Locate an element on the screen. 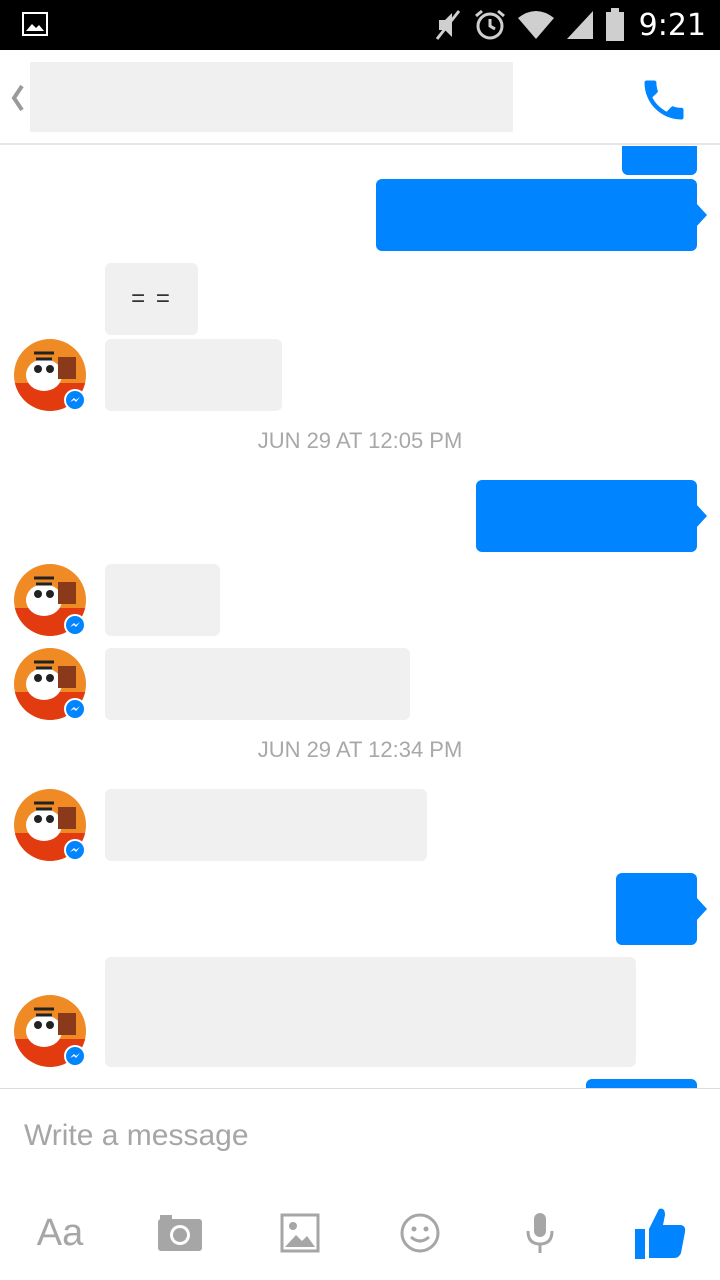  incoming-message: = = is located at coordinates (151, 299).